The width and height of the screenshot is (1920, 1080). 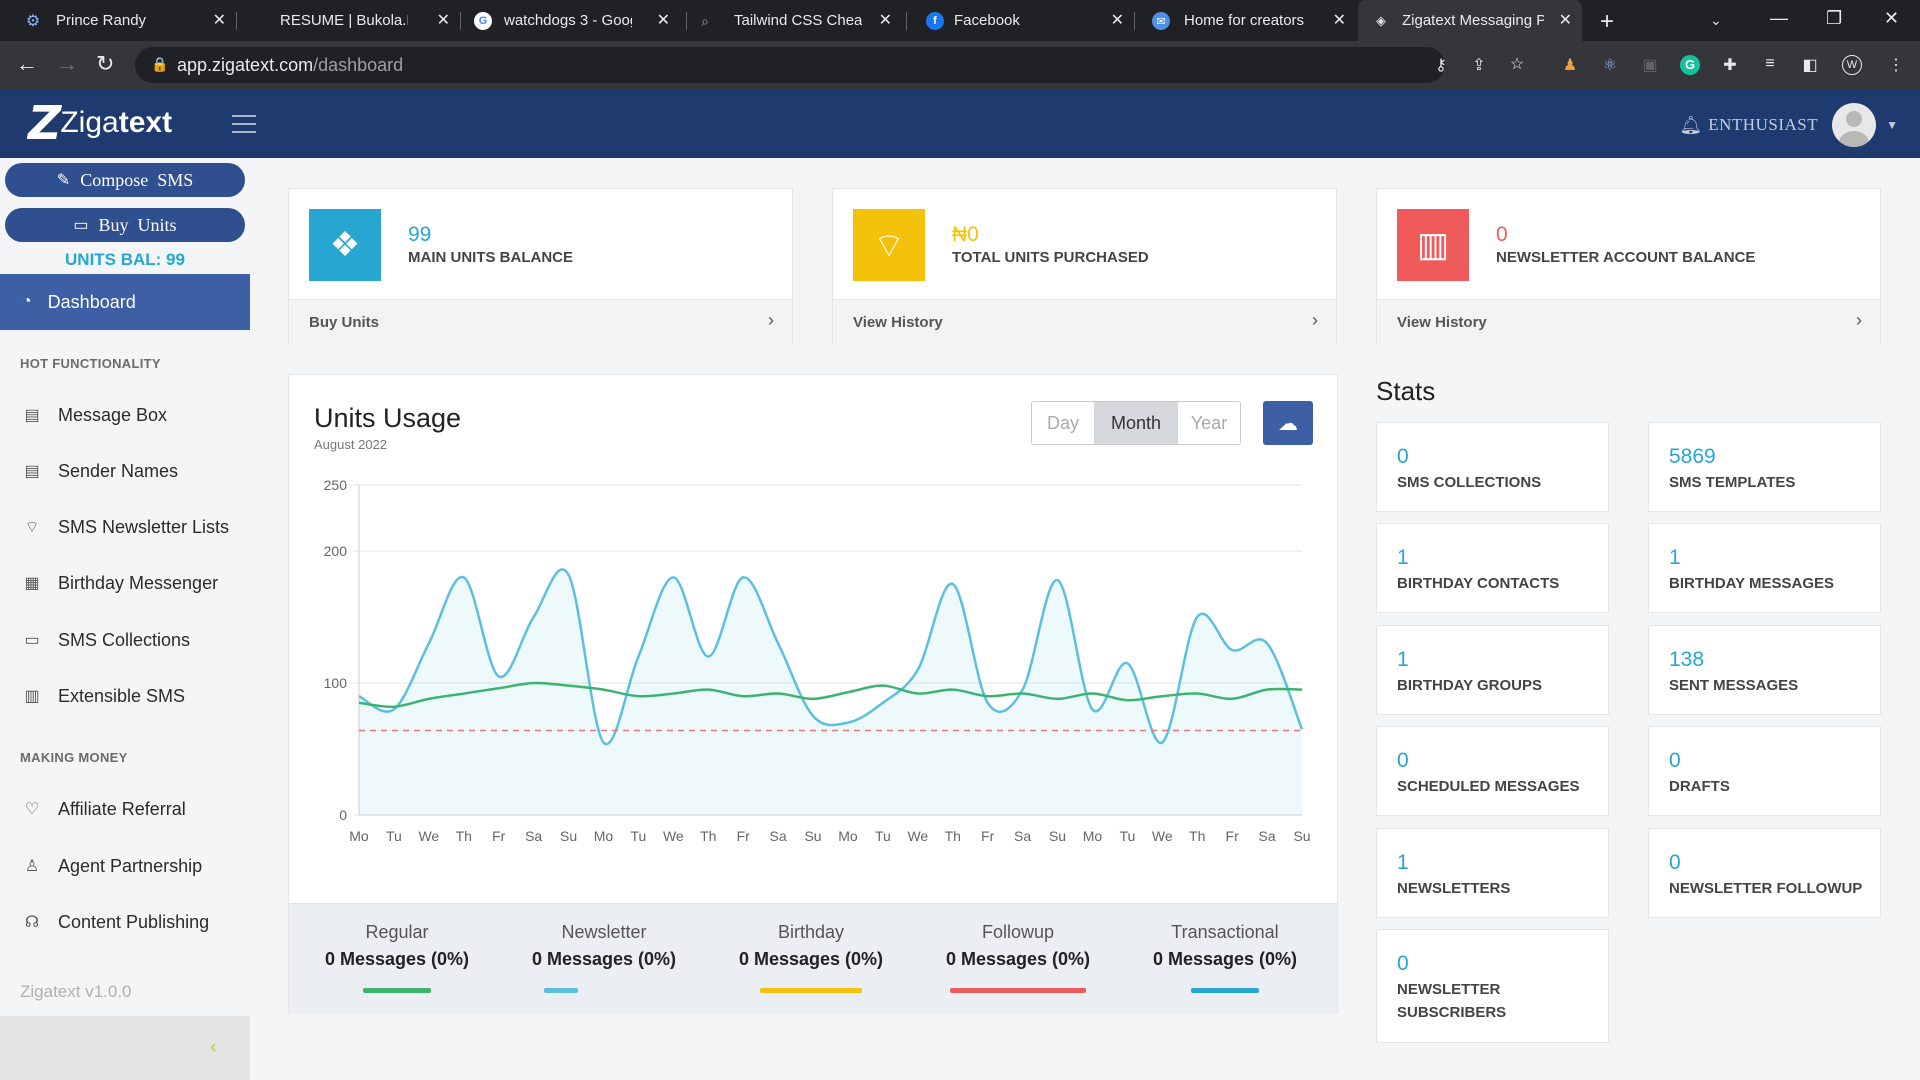 What do you see at coordinates (1288, 423) in the screenshot?
I see `cloud-download-button: ☁` at bounding box center [1288, 423].